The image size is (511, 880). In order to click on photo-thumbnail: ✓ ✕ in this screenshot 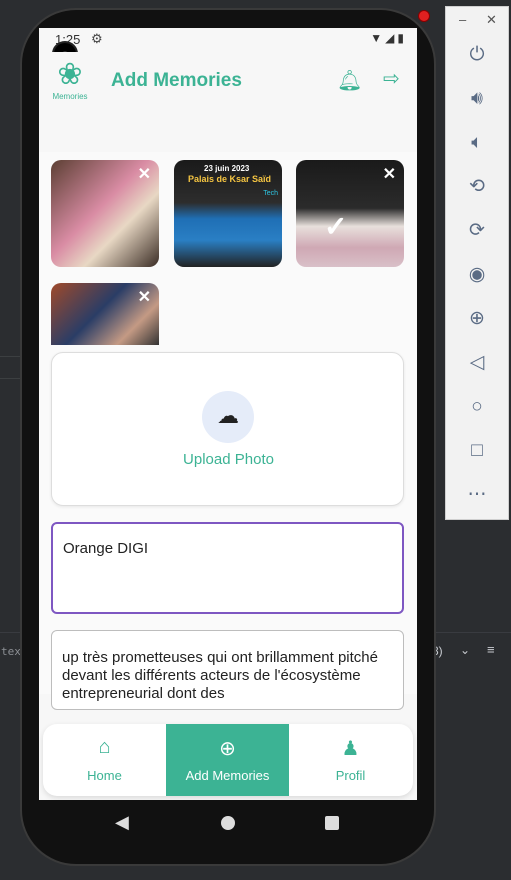, I will do `click(350, 213)`.